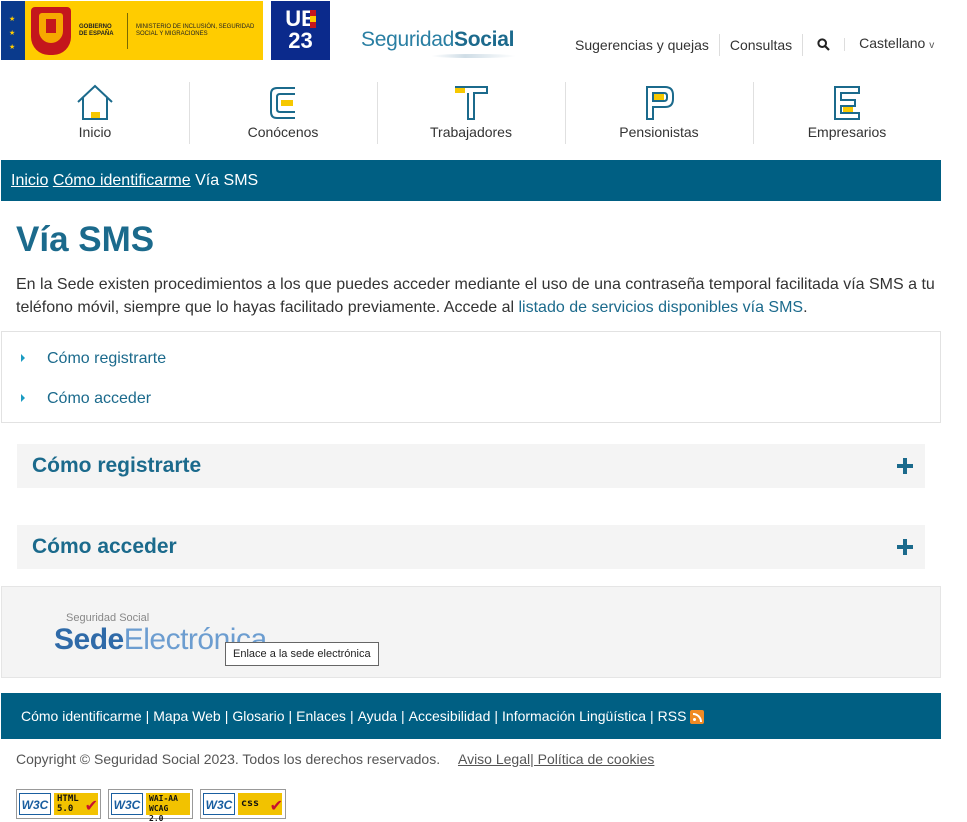 Image resolution: width=967 pixels, height=822 pixels. What do you see at coordinates (847, 103) in the screenshot?
I see `letter-e-icon` at bounding box center [847, 103].